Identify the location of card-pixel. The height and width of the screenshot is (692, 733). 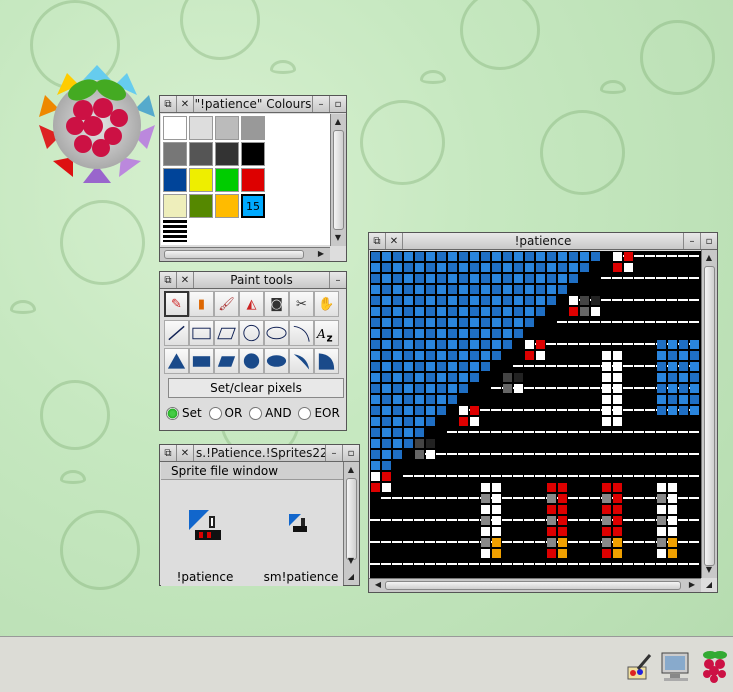
(518, 388).